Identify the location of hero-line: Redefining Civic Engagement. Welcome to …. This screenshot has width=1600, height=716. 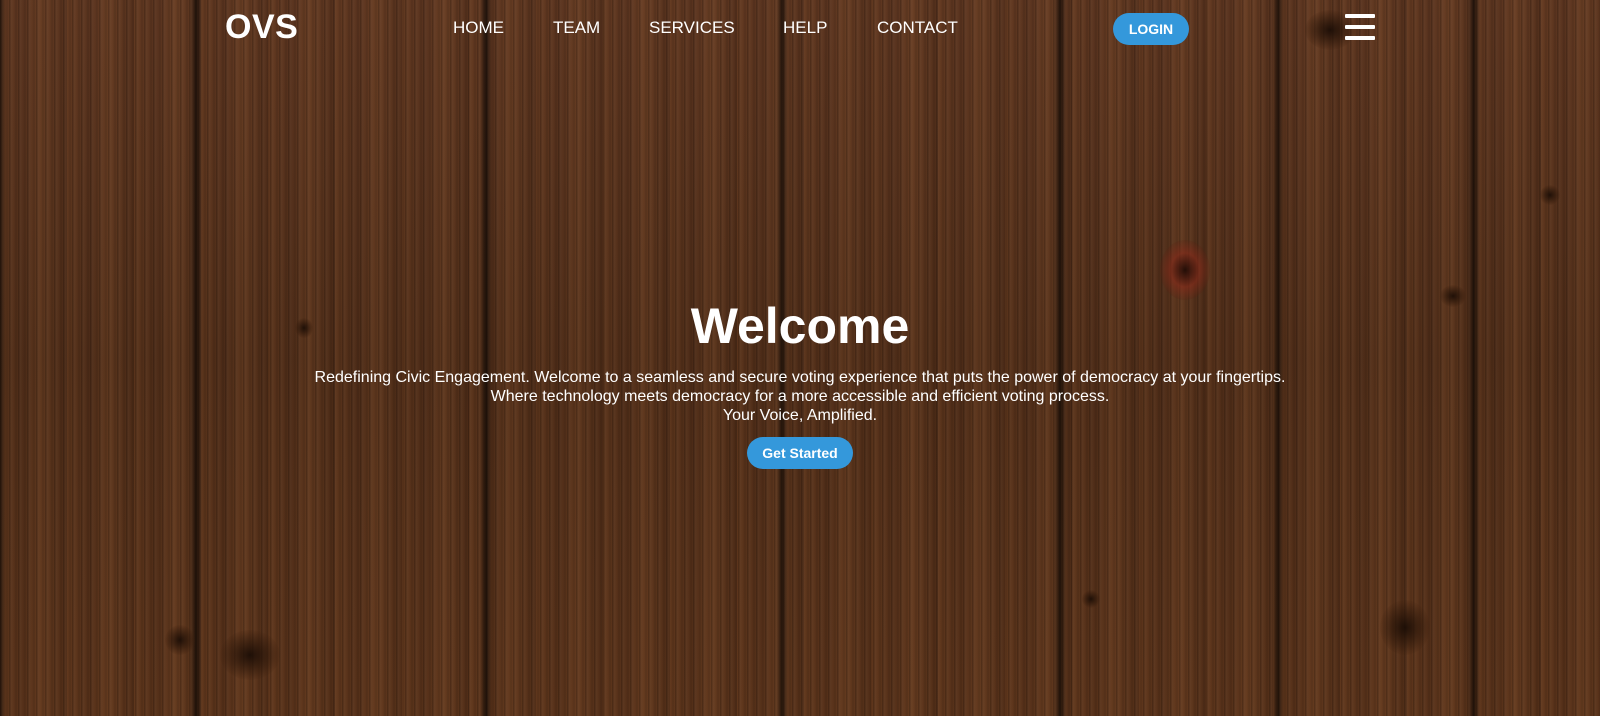
(800, 377).